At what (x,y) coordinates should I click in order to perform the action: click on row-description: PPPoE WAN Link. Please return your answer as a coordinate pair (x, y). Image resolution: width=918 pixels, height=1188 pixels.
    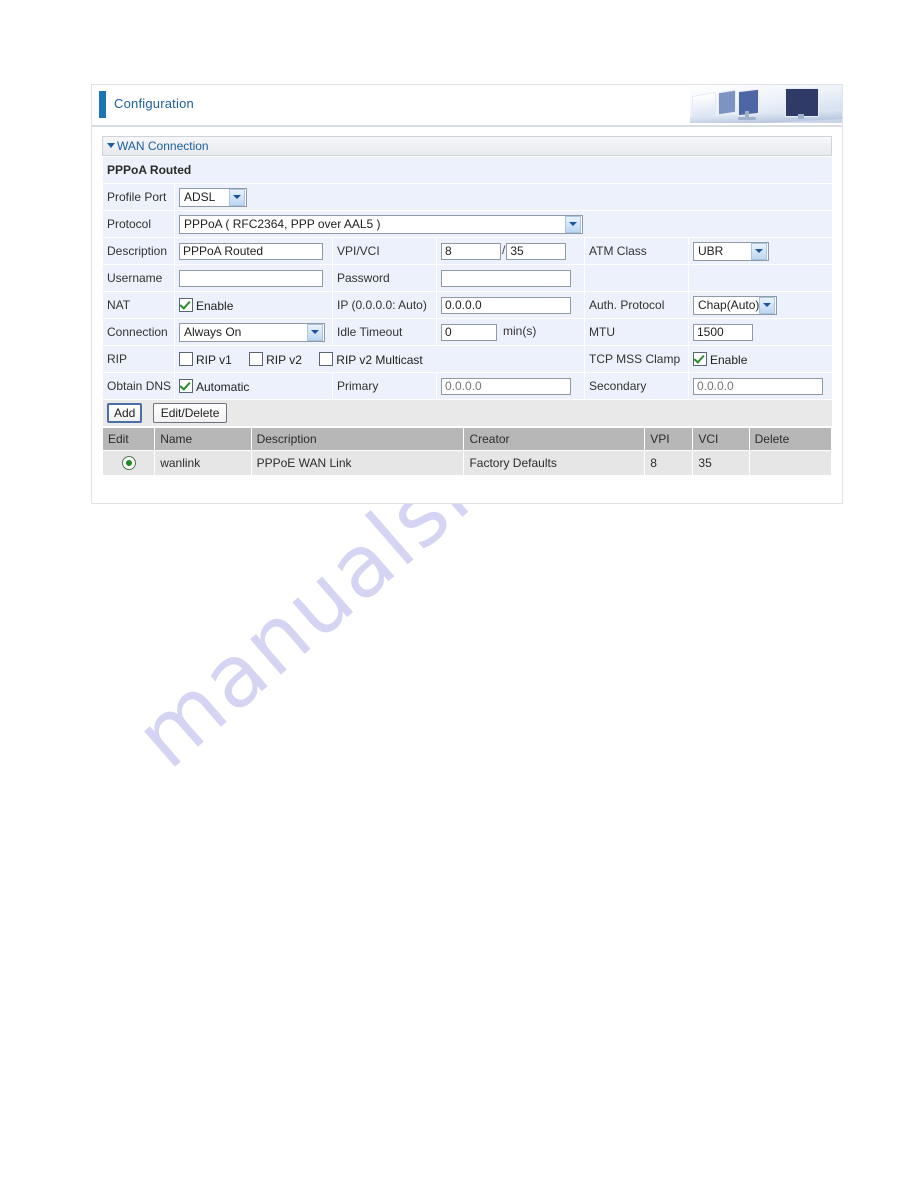
    Looking at the image, I should click on (357, 463).